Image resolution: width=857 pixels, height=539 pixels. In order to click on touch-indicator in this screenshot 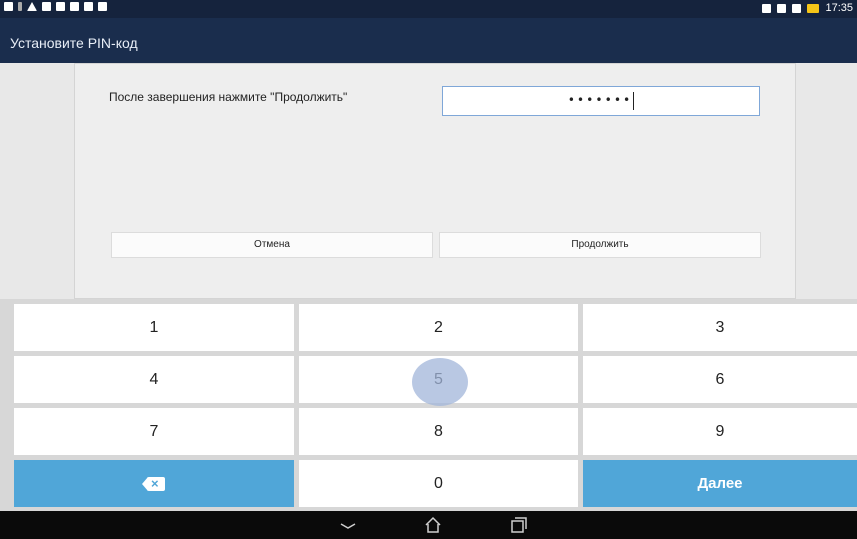, I will do `click(440, 382)`.